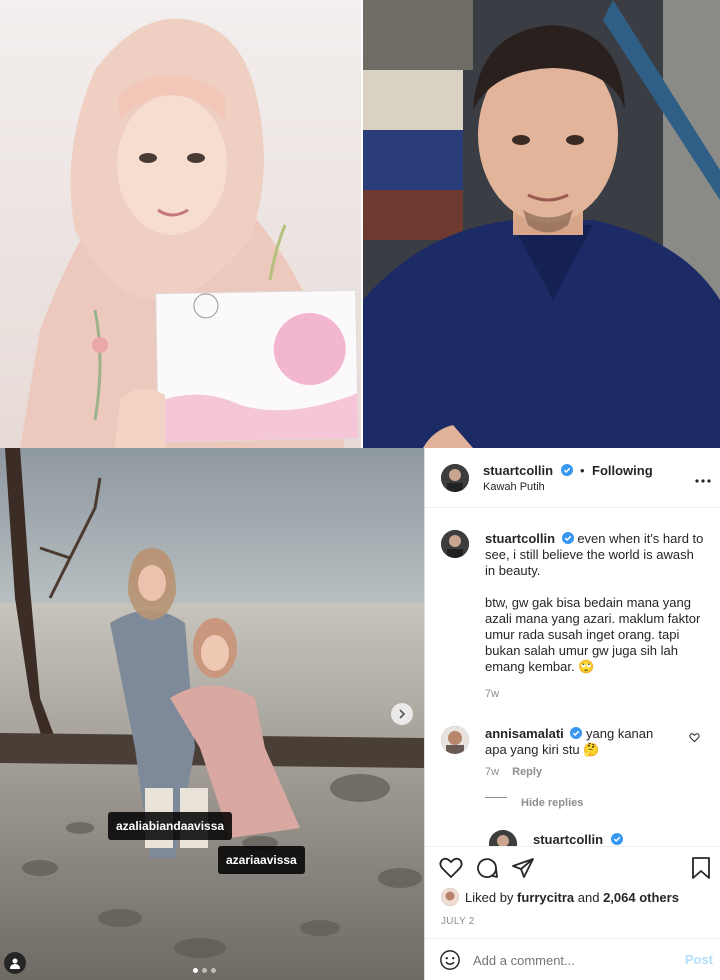 This screenshot has height=980, width=720. I want to click on comment-icon, so click(487, 868).